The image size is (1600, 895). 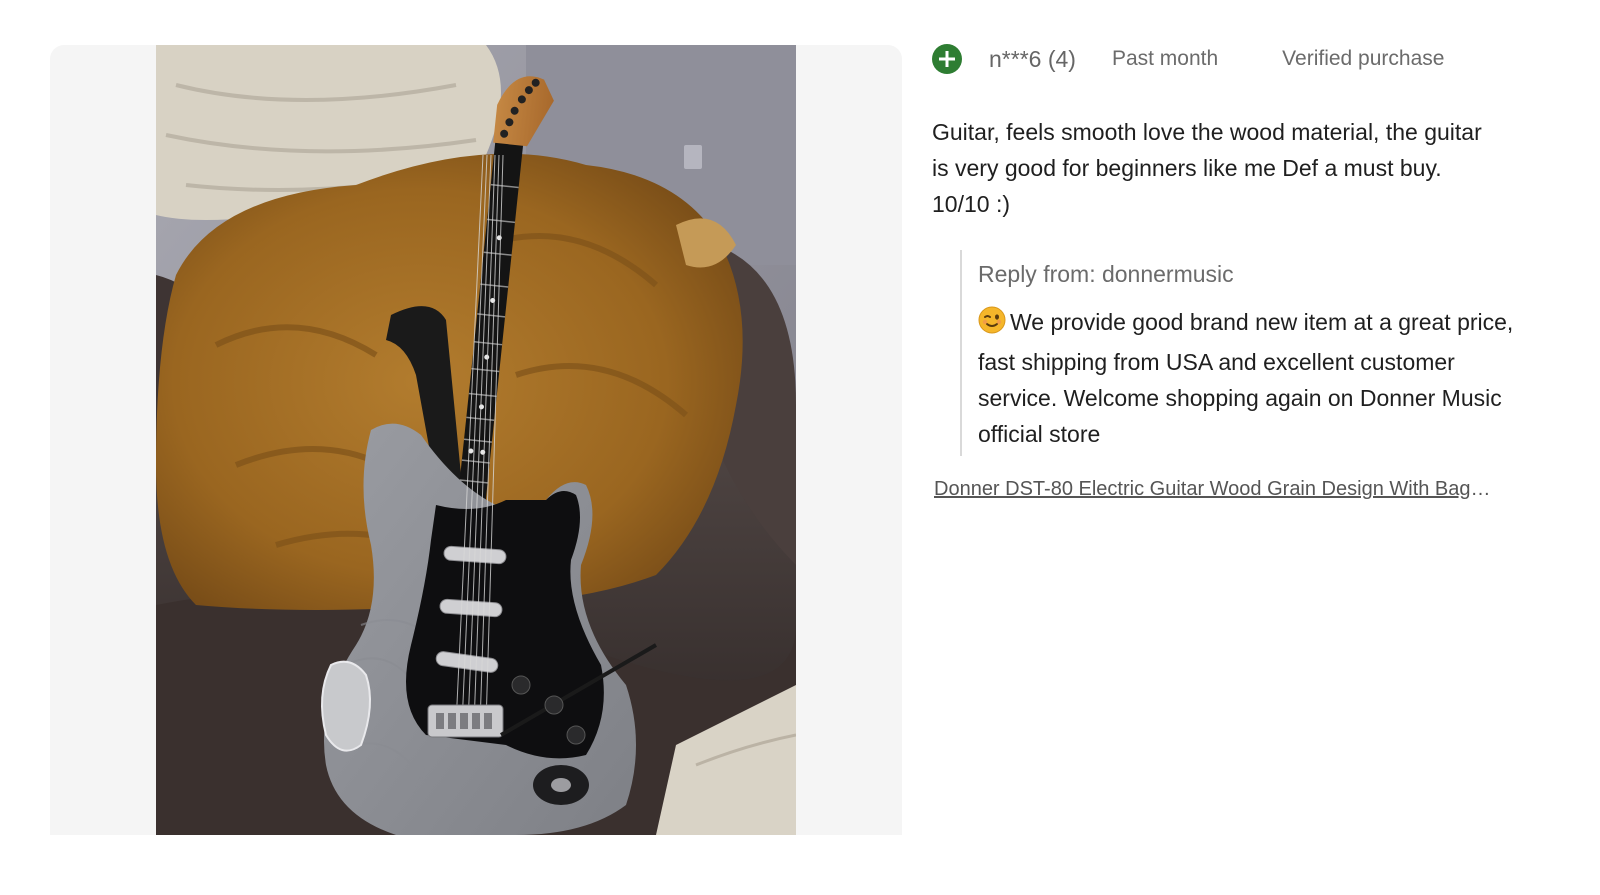 What do you see at coordinates (992, 325) in the screenshot?
I see `wink-emoji-icon` at bounding box center [992, 325].